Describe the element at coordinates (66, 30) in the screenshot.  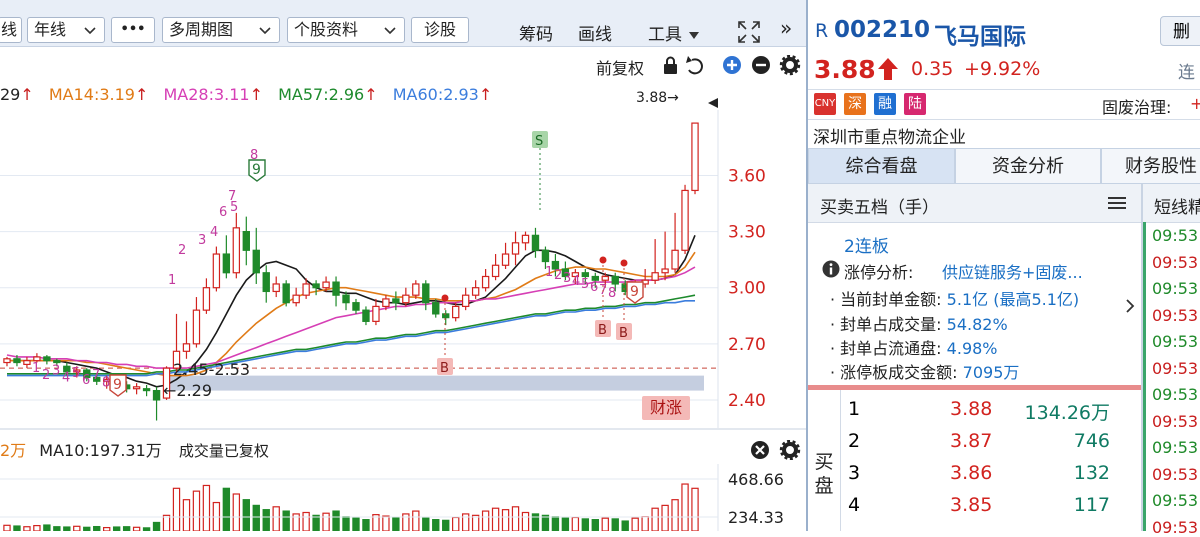
I see `year-line-dropdown: 年线` at that location.